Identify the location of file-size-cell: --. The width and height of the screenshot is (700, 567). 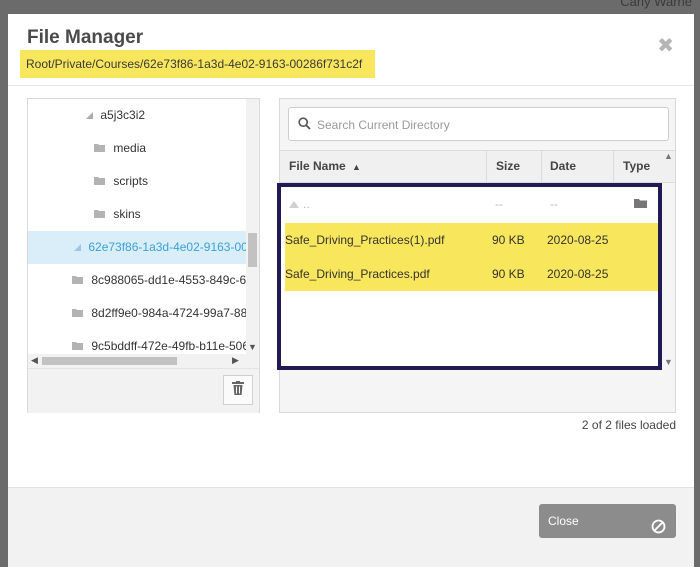
(499, 204).